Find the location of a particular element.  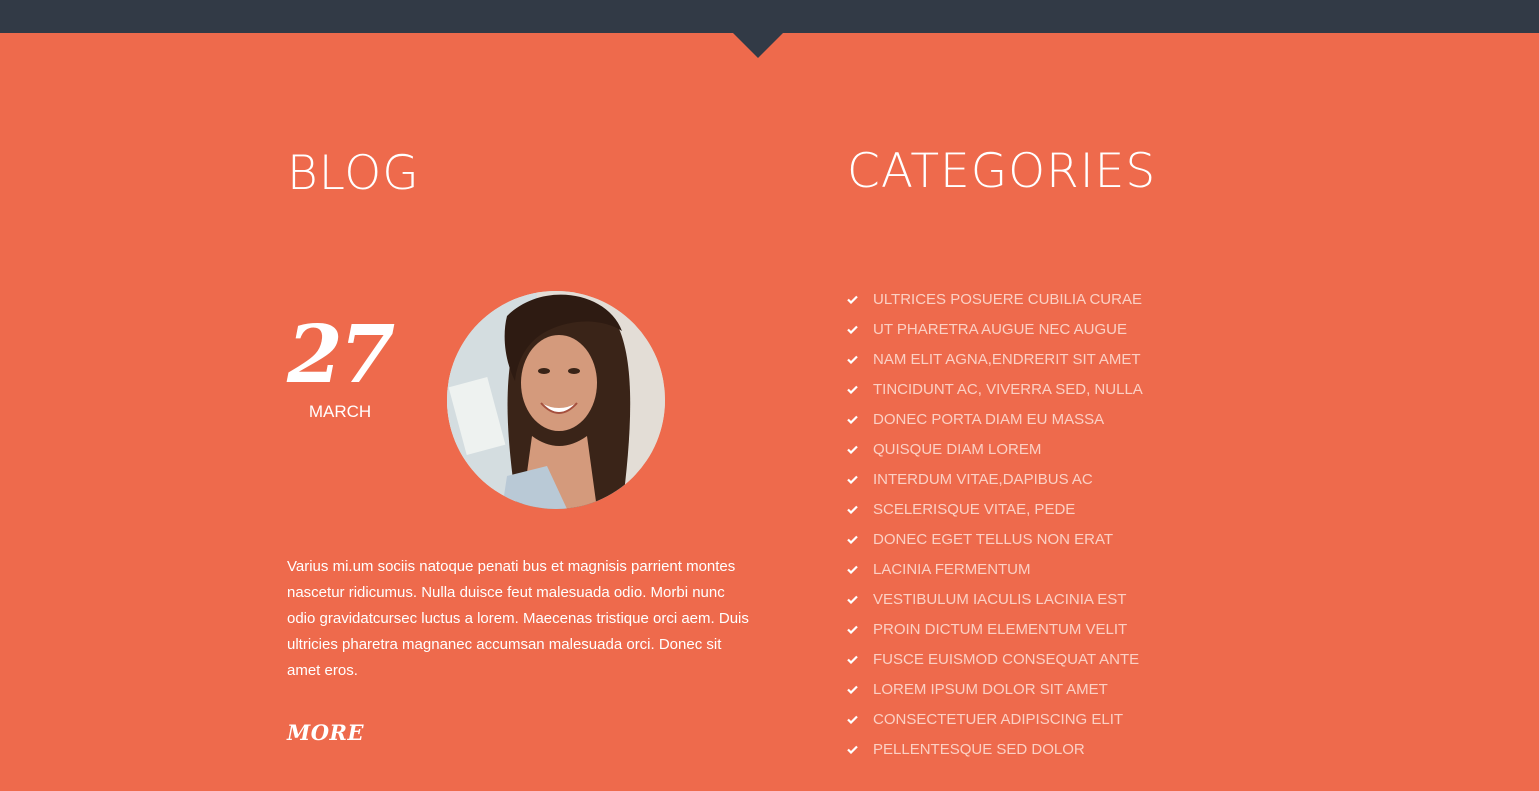

post-image is located at coordinates (556, 400).